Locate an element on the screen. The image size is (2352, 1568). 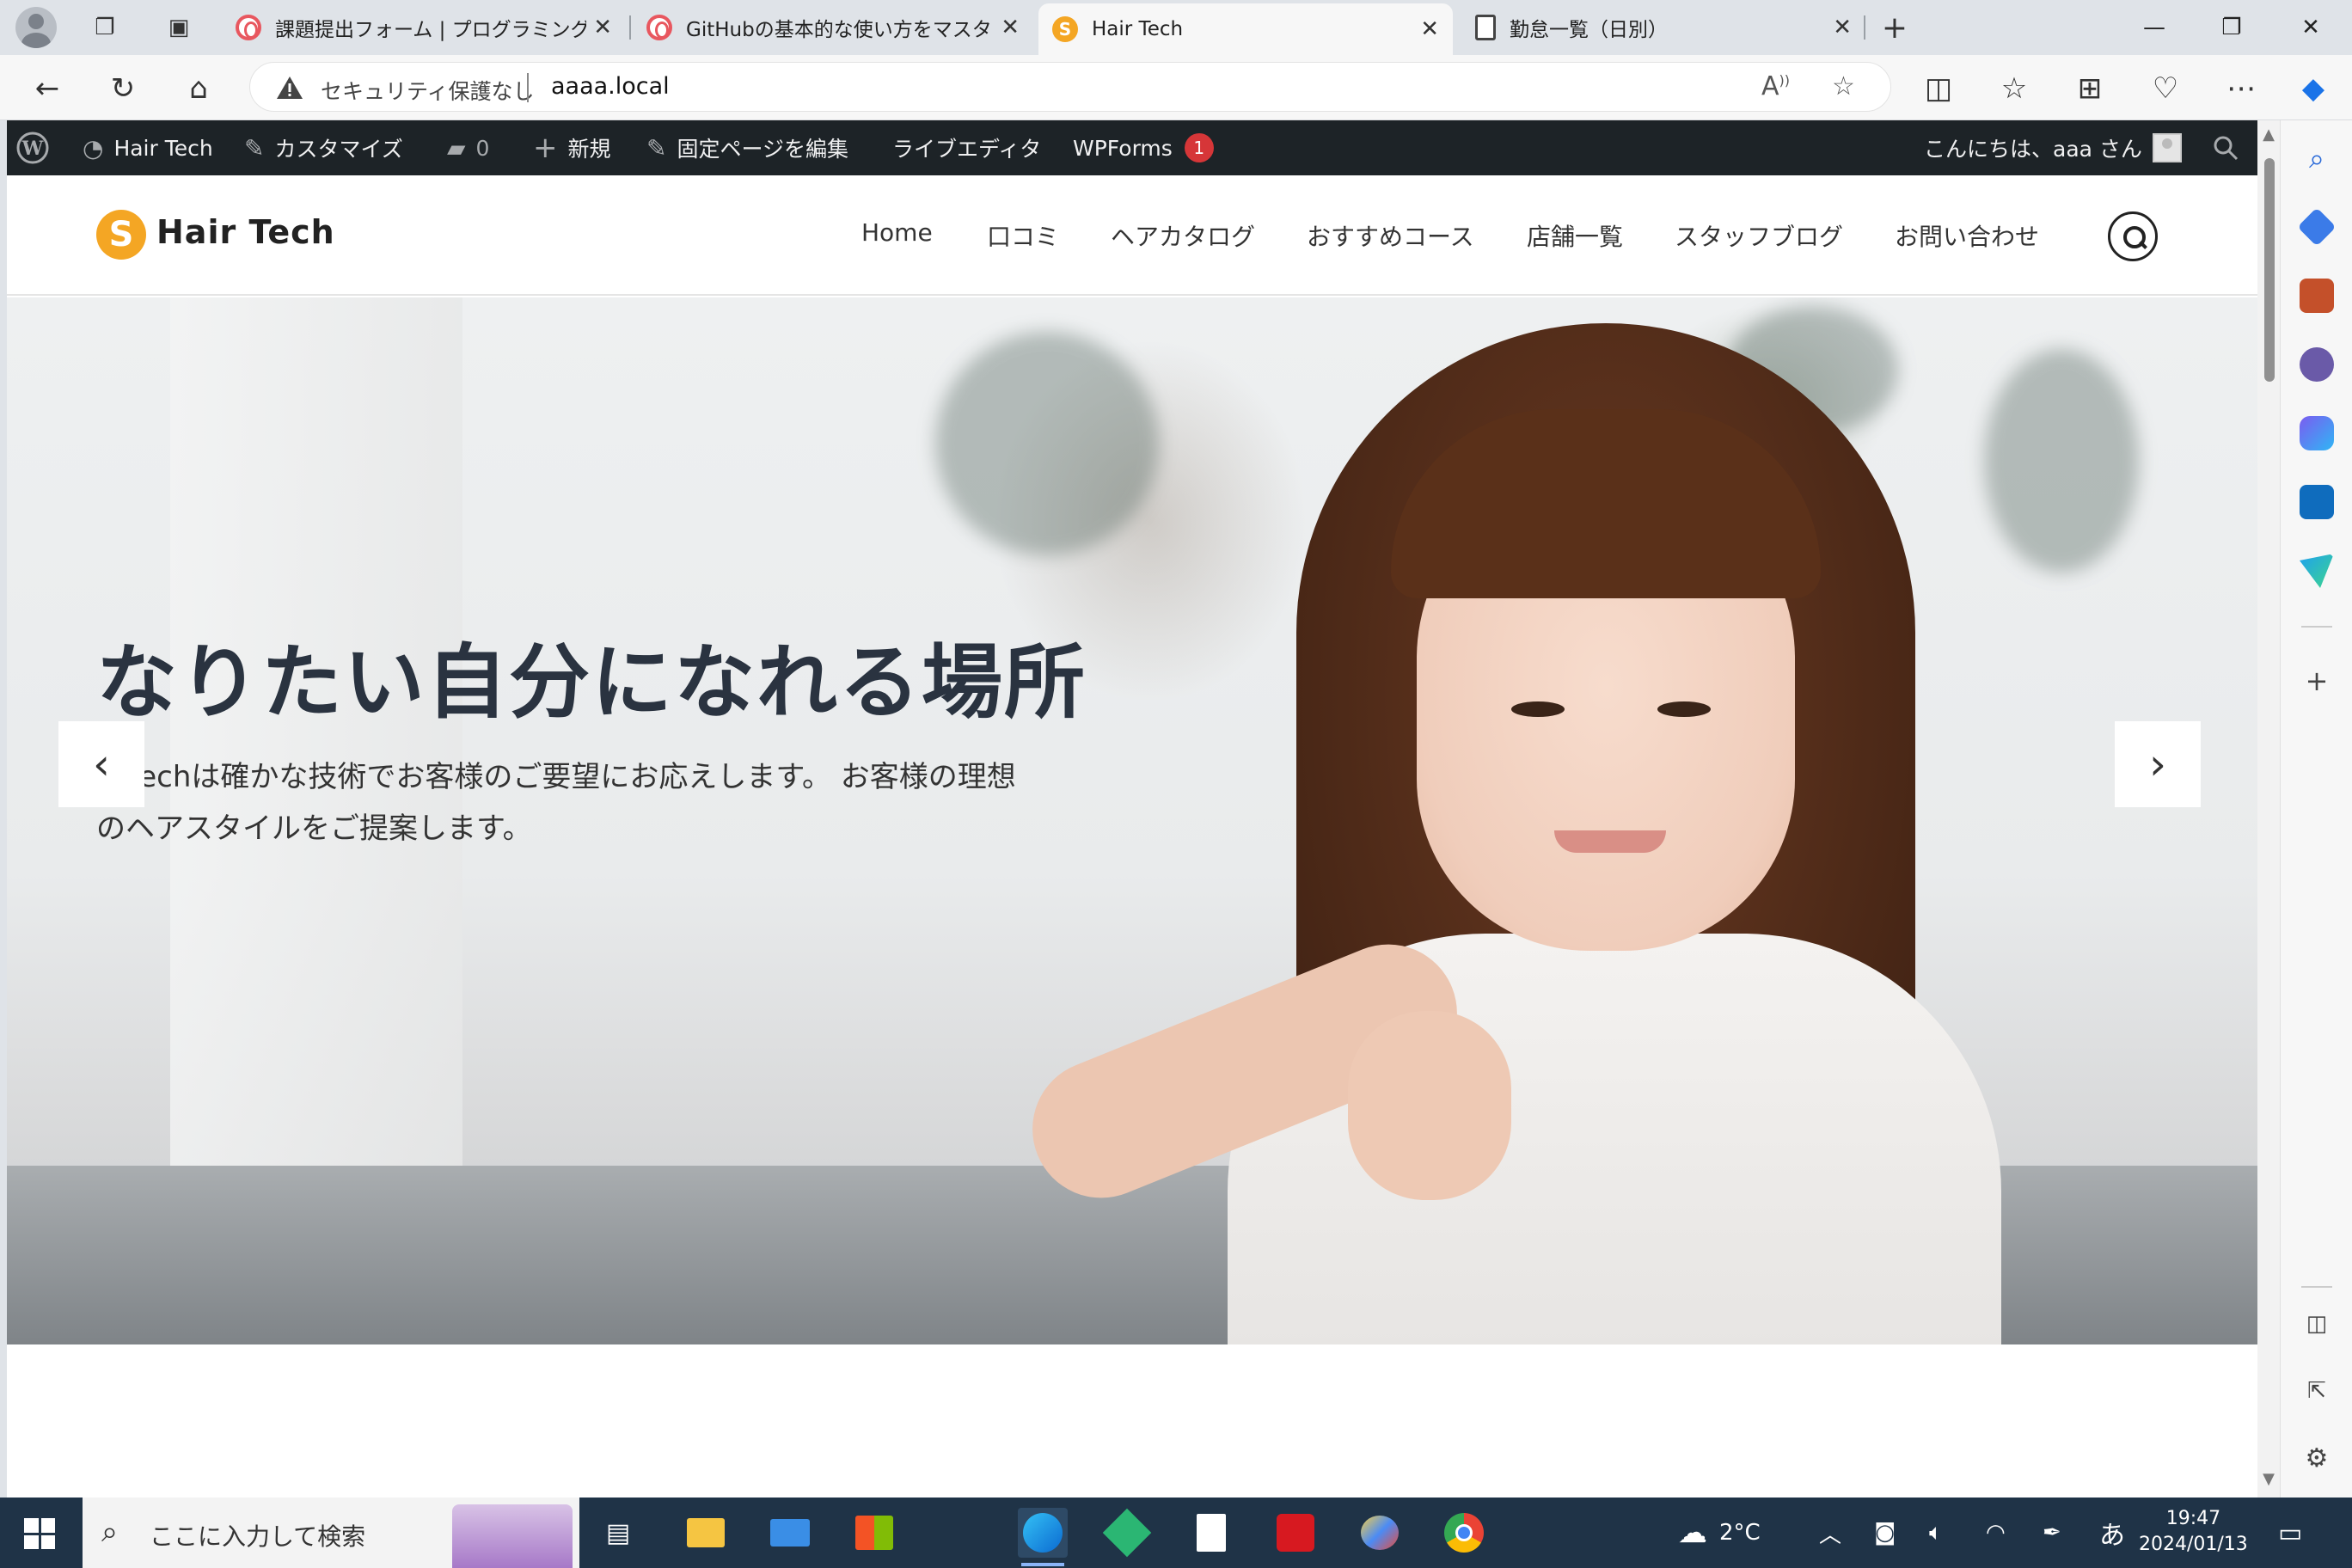
dashboard-icon: ◔ is located at coordinates (93, 147).